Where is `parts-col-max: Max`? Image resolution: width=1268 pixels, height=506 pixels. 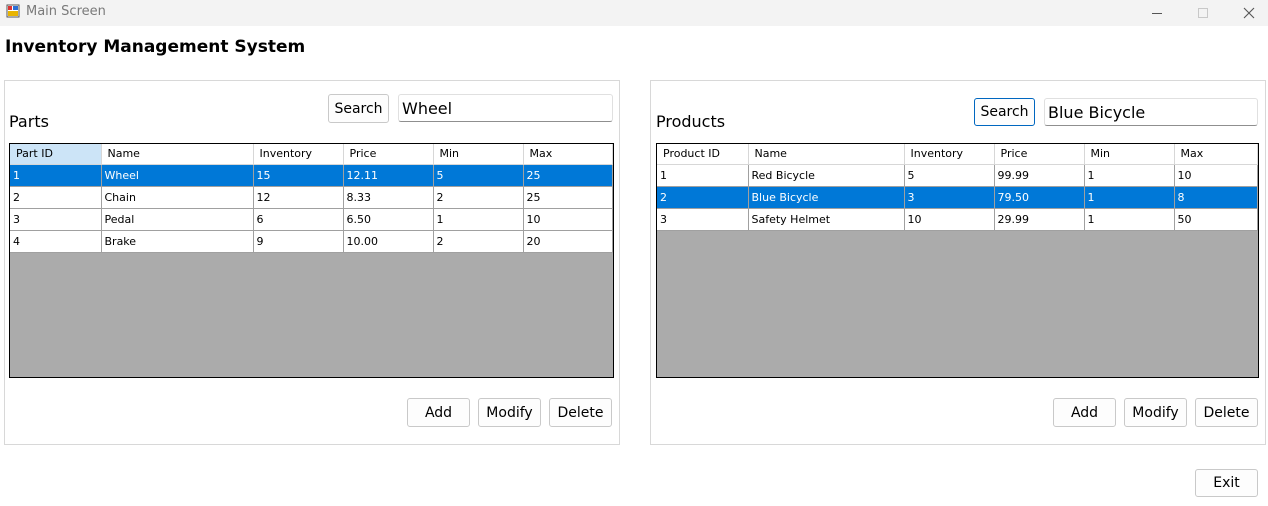 parts-col-max: Max is located at coordinates (568, 154).